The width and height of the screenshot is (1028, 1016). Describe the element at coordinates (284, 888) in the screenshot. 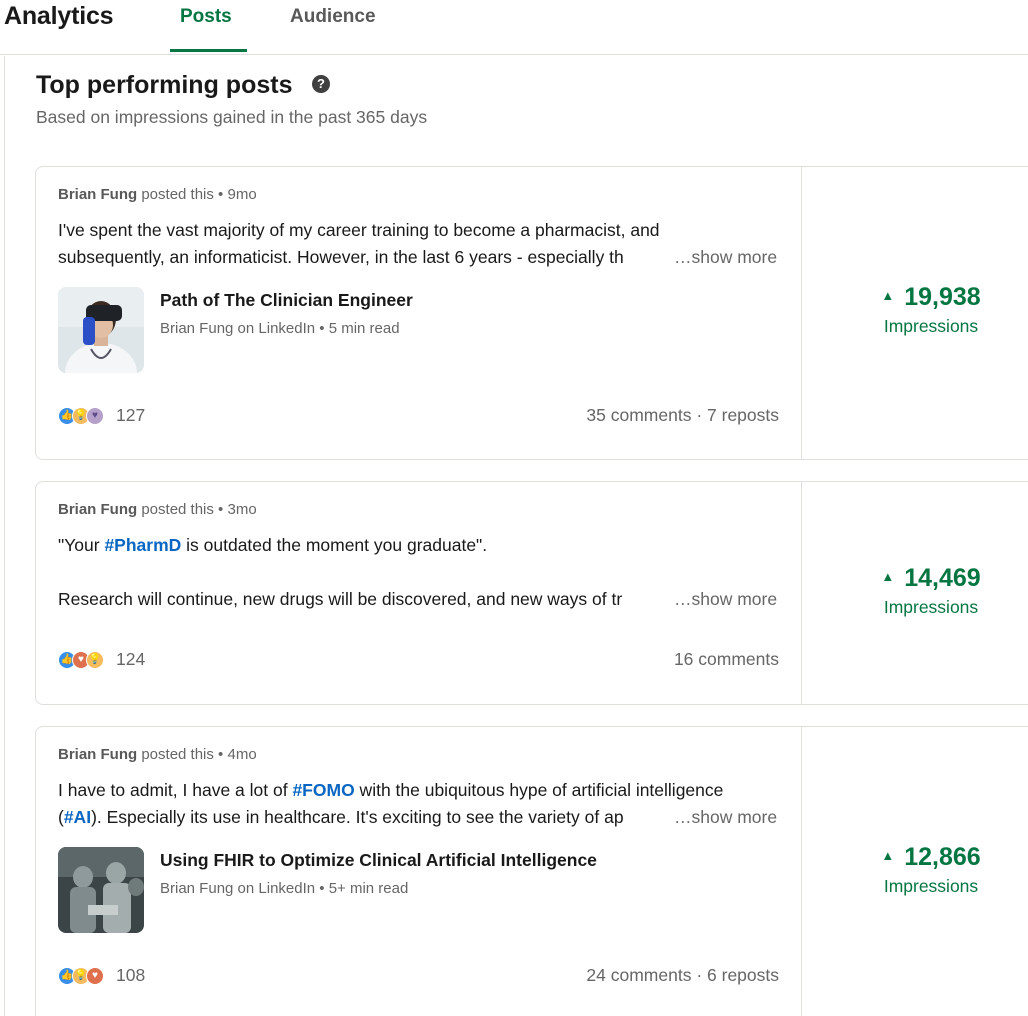

I see `article-byline: Brian Fung on LinkedIn • 5+ min read` at that location.